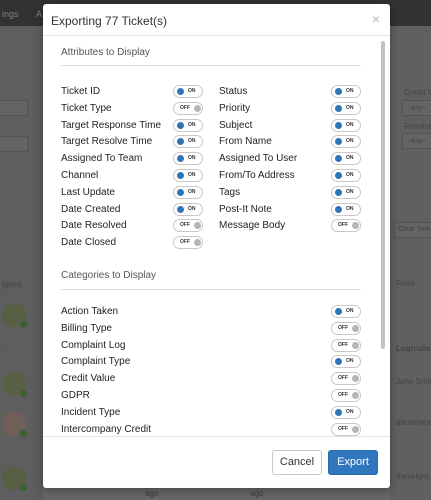 Image resolution: width=431 pixels, height=500 pixels. I want to click on option-row: Date Closed OFF, so click(133, 243).